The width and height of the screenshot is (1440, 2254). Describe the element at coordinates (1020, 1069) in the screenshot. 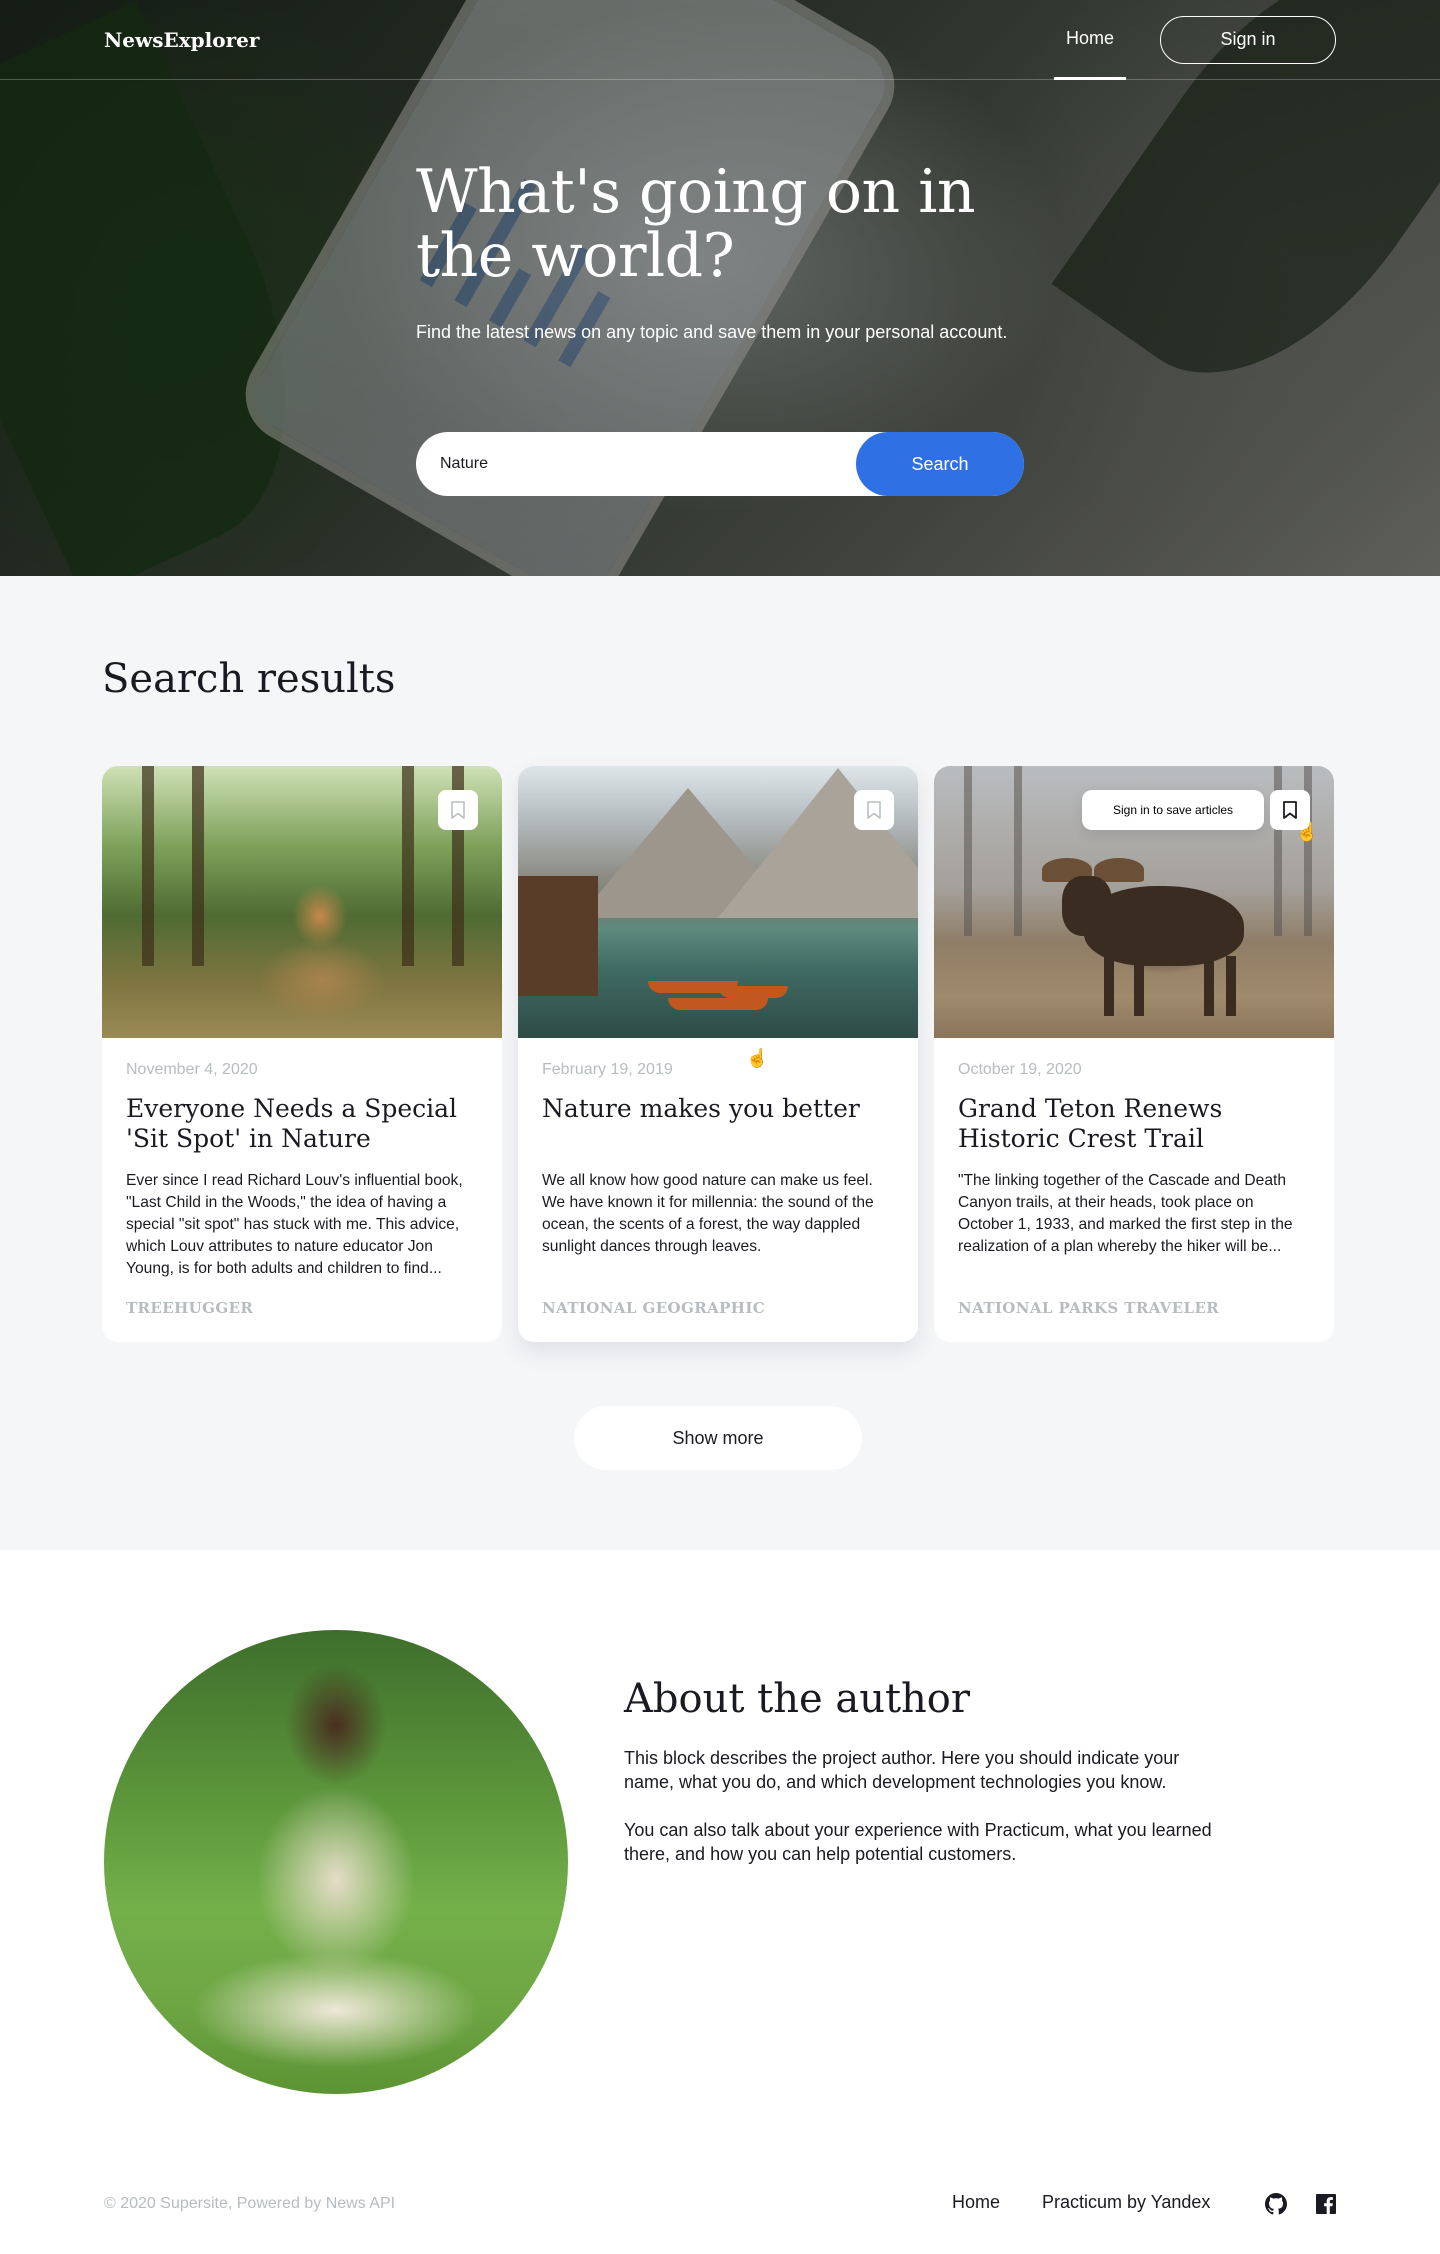

I see `card-date: October 19, 2020` at that location.